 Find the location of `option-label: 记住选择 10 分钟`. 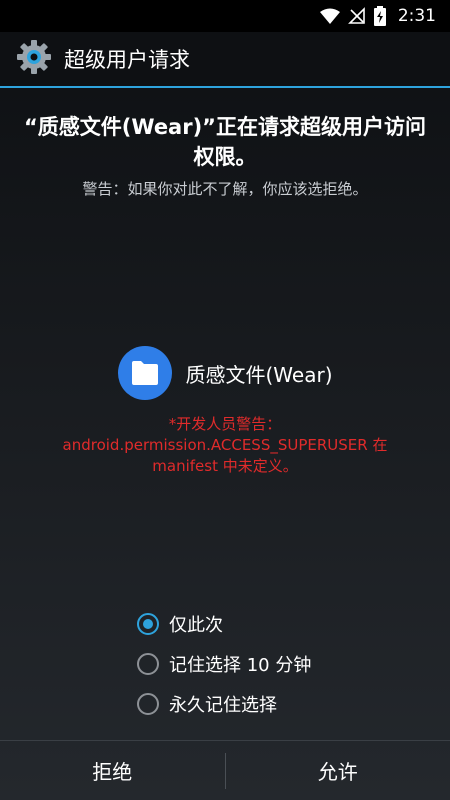

option-label: 记住选择 10 分钟 is located at coordinates (240, 665).